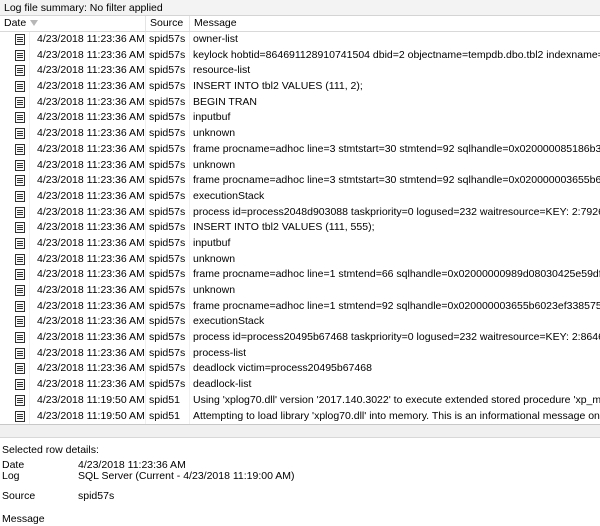 The height and width of the screenshot is (526, 600). What do you see at coordinates (300, 353) in the screenshot?
I see `table-row: 4/23/2018 11:23:36 AM spid57s process-list` at bounding box center [300, 353].